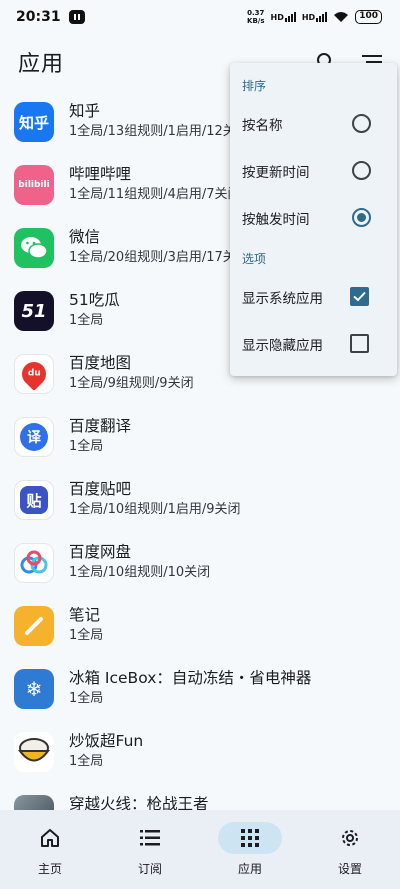 The image size is (400, 889). What do you see at coordinates (38, 17) in the screenshot?
I see `status-time: 20:31` at bounding box center [38, 17].